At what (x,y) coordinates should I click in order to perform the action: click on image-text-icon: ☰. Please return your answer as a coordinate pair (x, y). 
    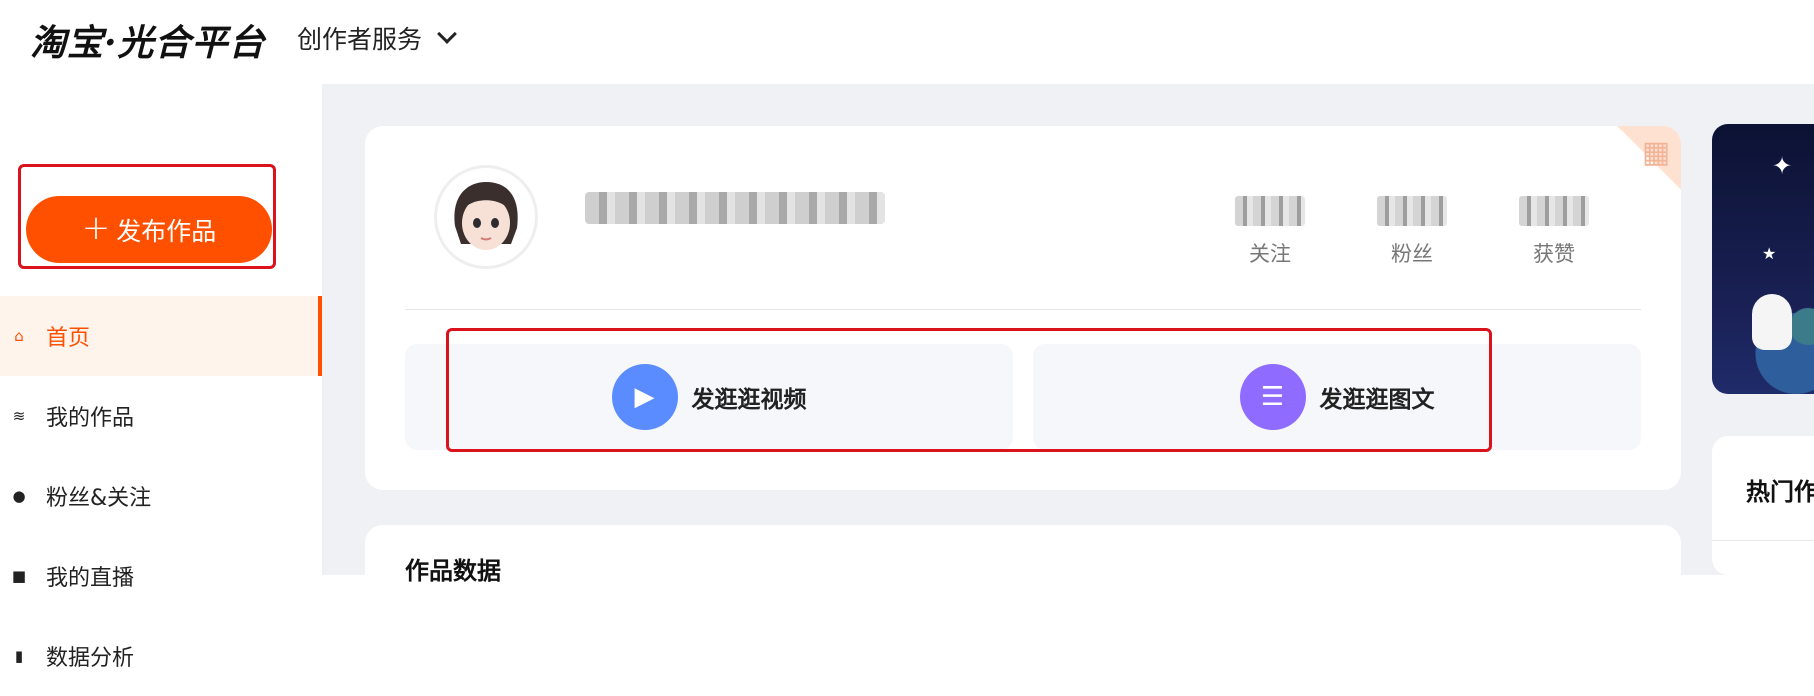
    Looking at the image, I should click on (1272, 397).